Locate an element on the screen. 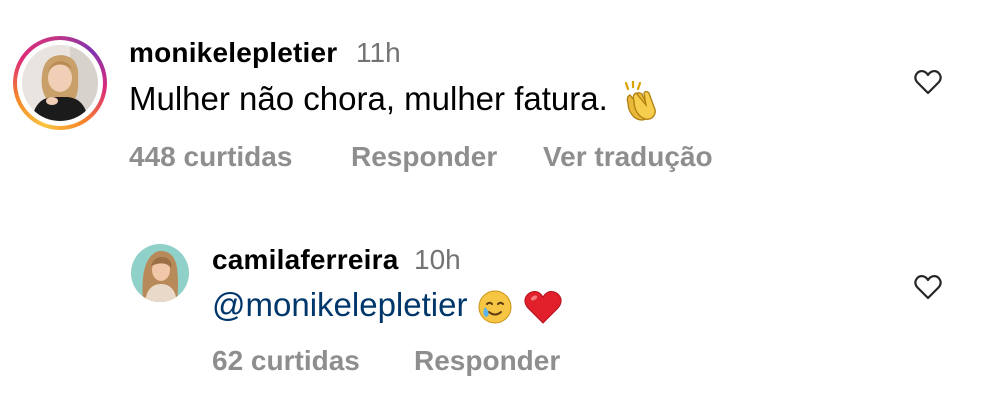 Image resolution: width=1000 pixels, height=403 pixels. comment-text: @monikelepletier is located at coordinates (387, 305).